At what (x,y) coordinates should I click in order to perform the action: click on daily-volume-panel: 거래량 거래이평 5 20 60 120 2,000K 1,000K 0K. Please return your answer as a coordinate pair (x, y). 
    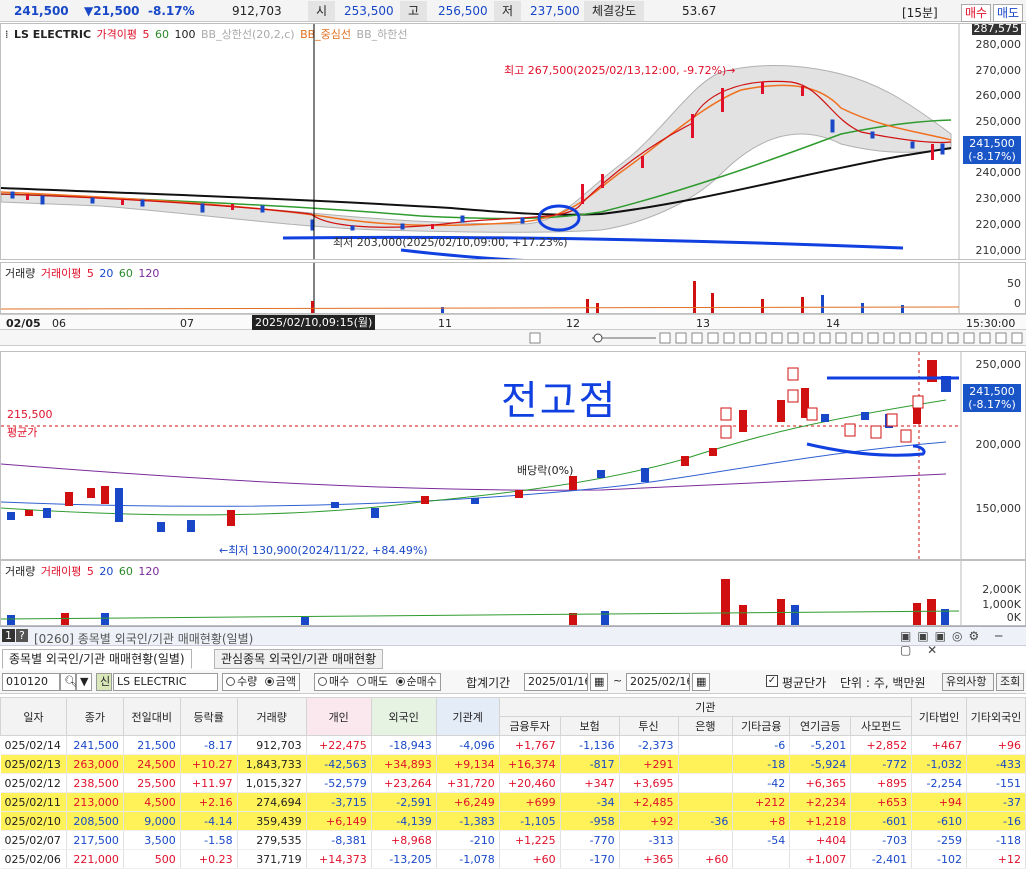
    Looking at the image, I should click on (513, 593).